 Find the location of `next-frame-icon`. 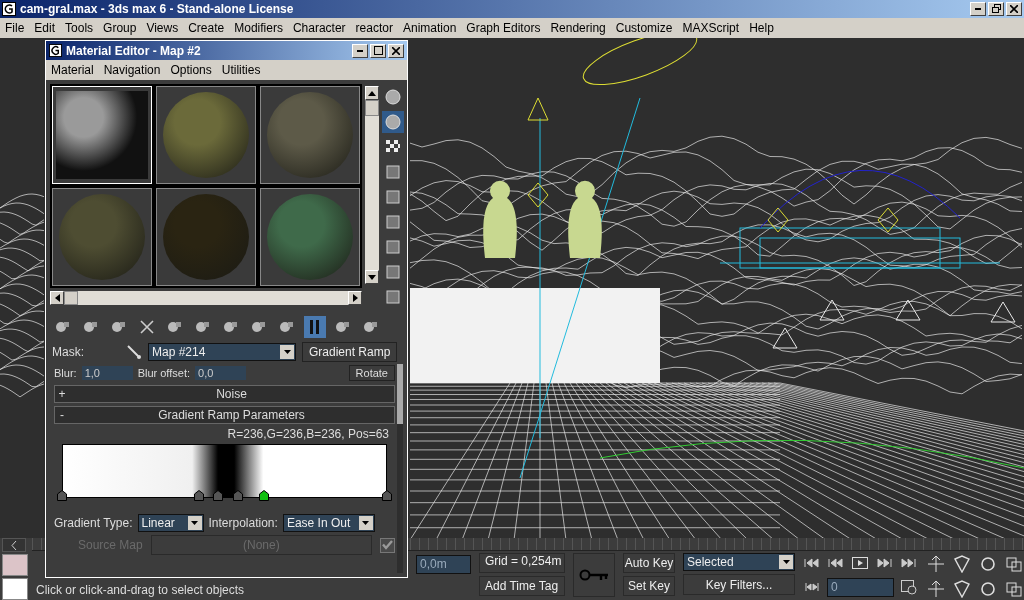

next-frame-icon is located at coordinates (884, 563).